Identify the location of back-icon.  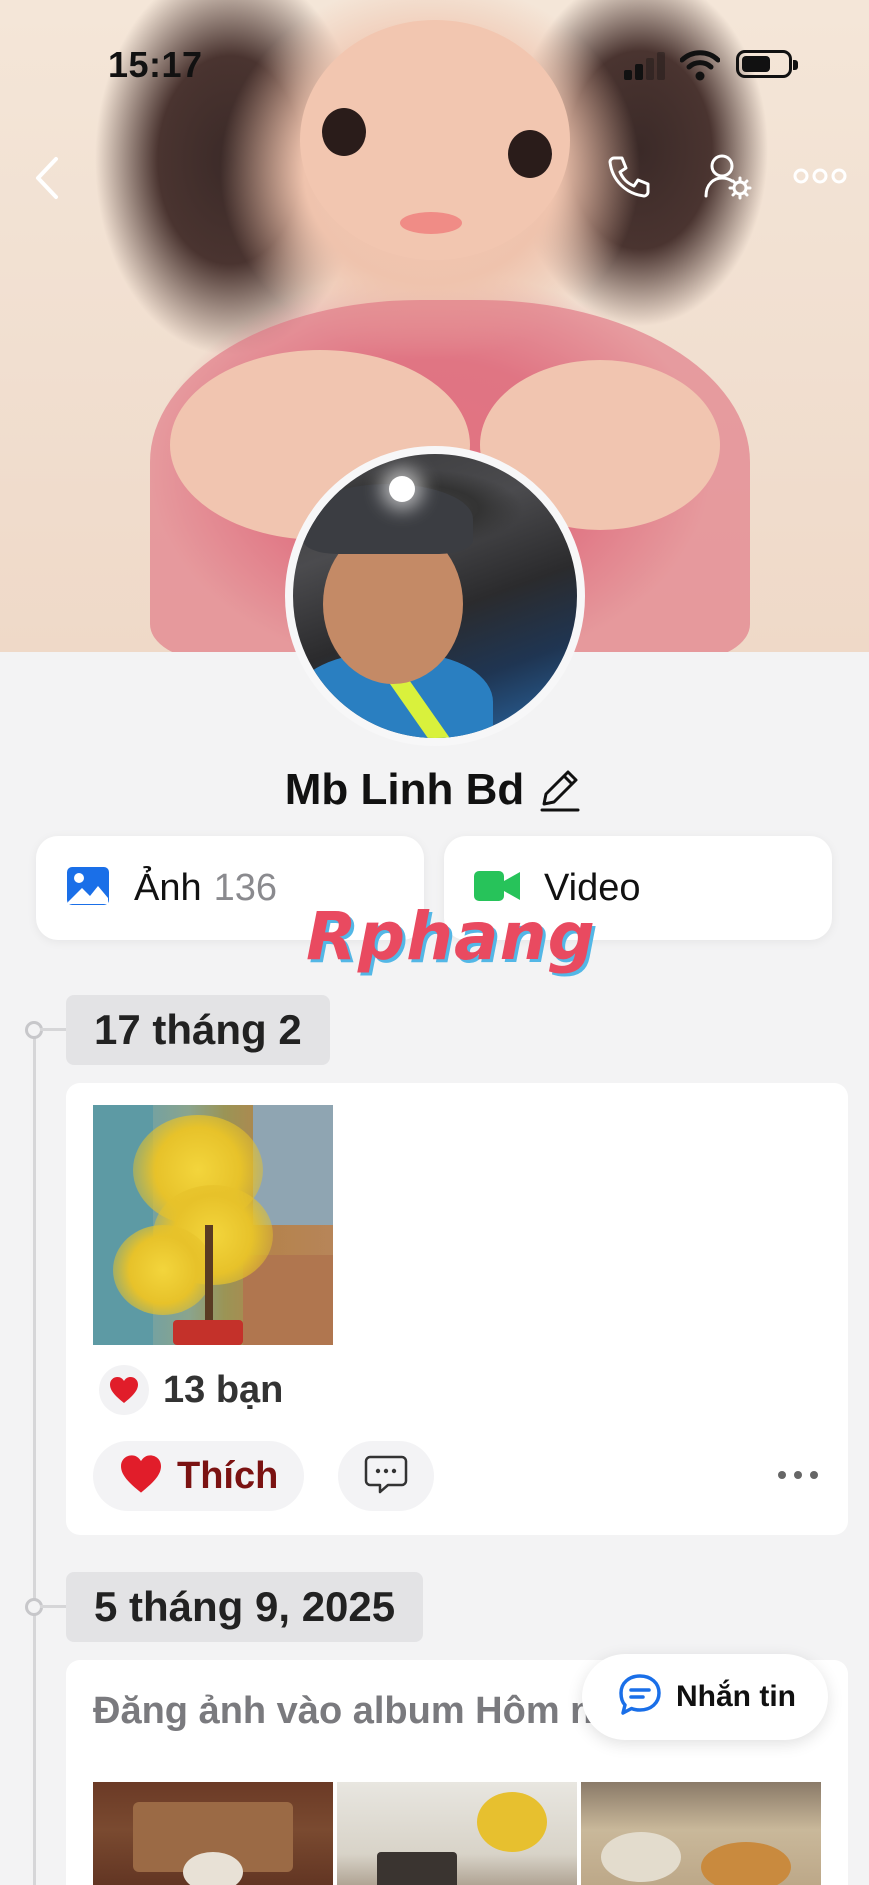
(47, 180).